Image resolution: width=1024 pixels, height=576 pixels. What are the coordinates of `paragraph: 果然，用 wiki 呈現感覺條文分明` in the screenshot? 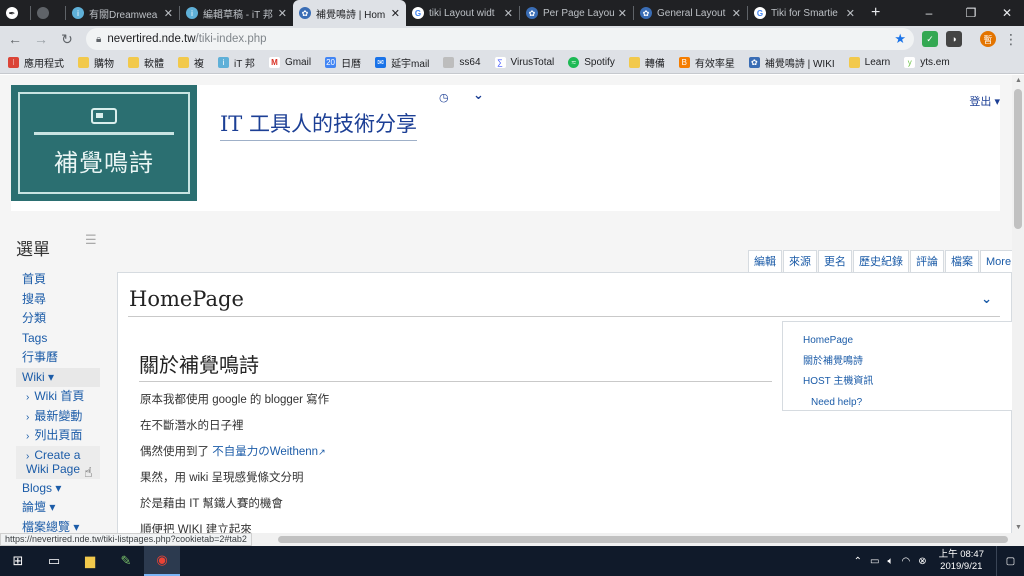 It's located at (222, 478).